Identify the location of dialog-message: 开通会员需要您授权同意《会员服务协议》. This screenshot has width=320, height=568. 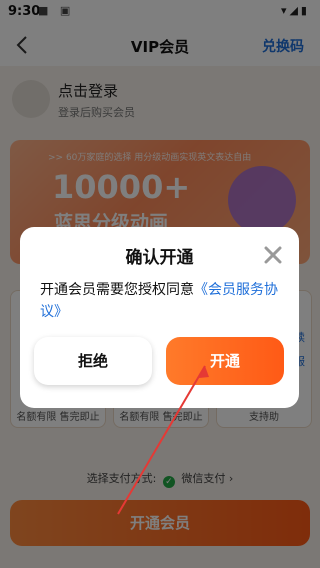
(161, 301).